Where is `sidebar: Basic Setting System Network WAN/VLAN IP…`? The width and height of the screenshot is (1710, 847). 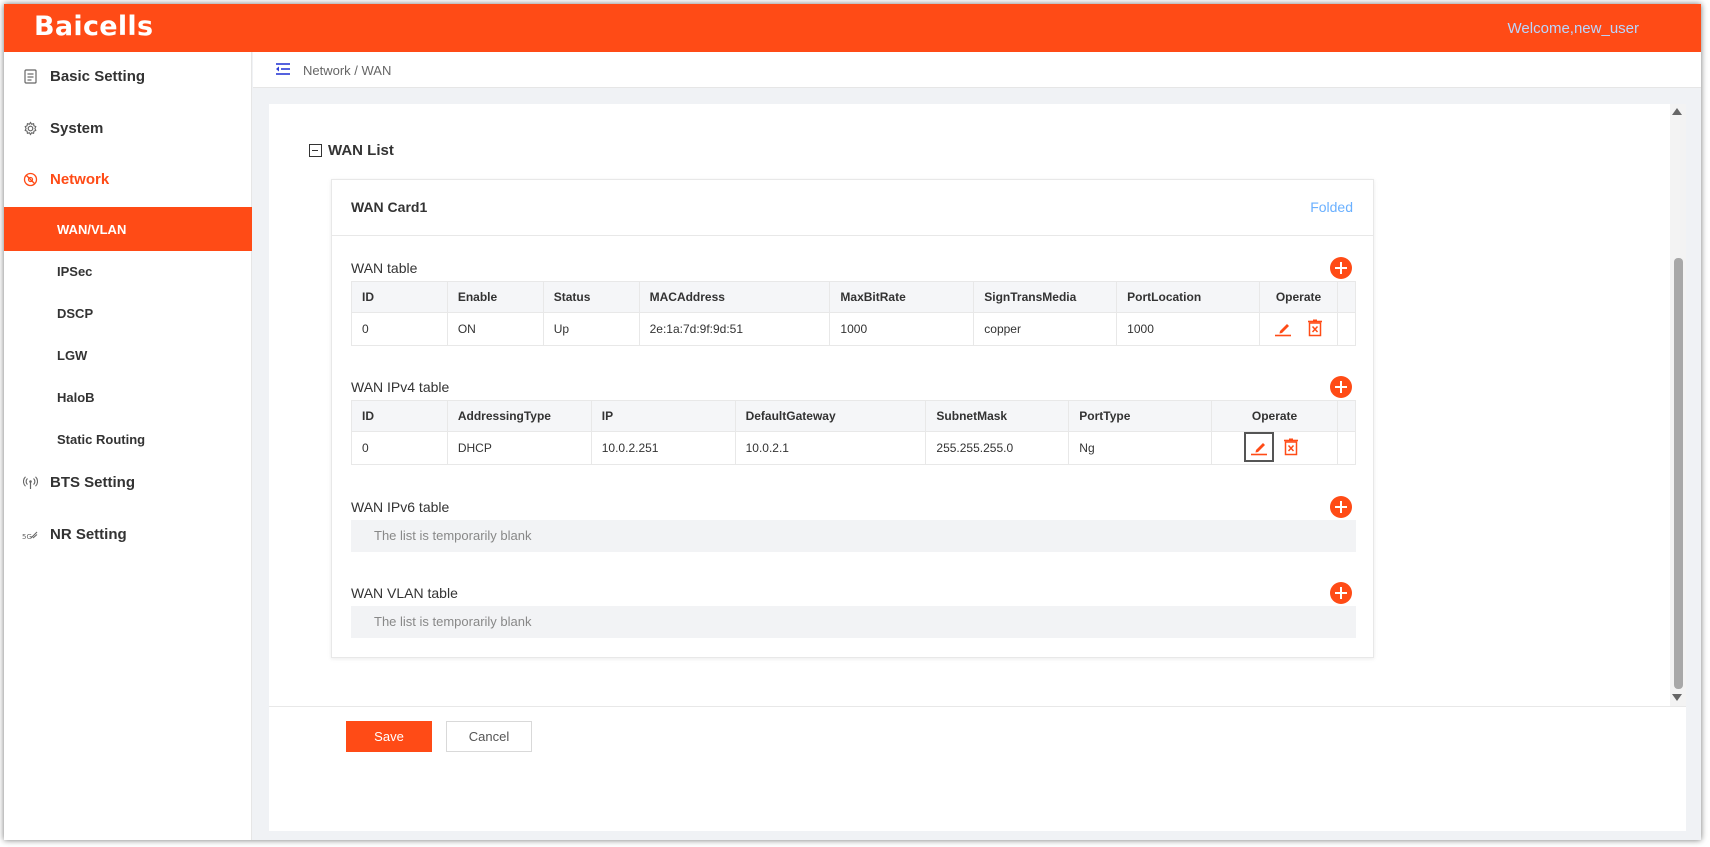
sidebar: Basic Setting System Network WAN/VLAN IP… is located at coordinates (128, 446).